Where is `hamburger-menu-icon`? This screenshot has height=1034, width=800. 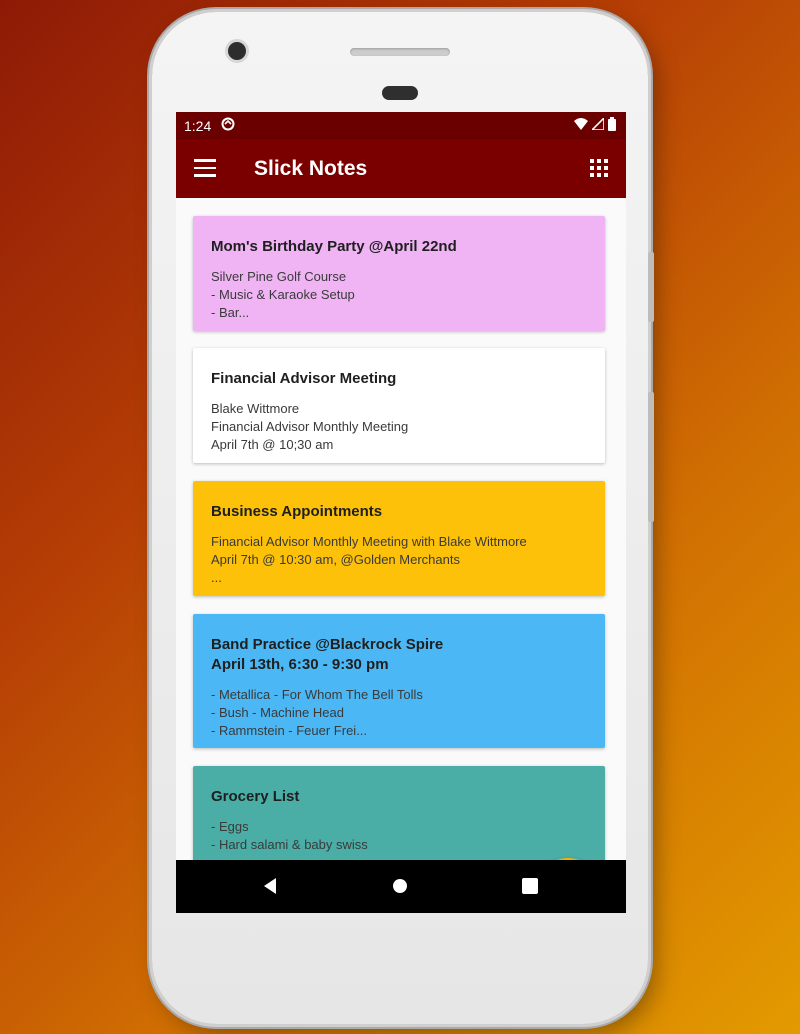
hamburger-menu-icon is located at coordinates (205, 168).